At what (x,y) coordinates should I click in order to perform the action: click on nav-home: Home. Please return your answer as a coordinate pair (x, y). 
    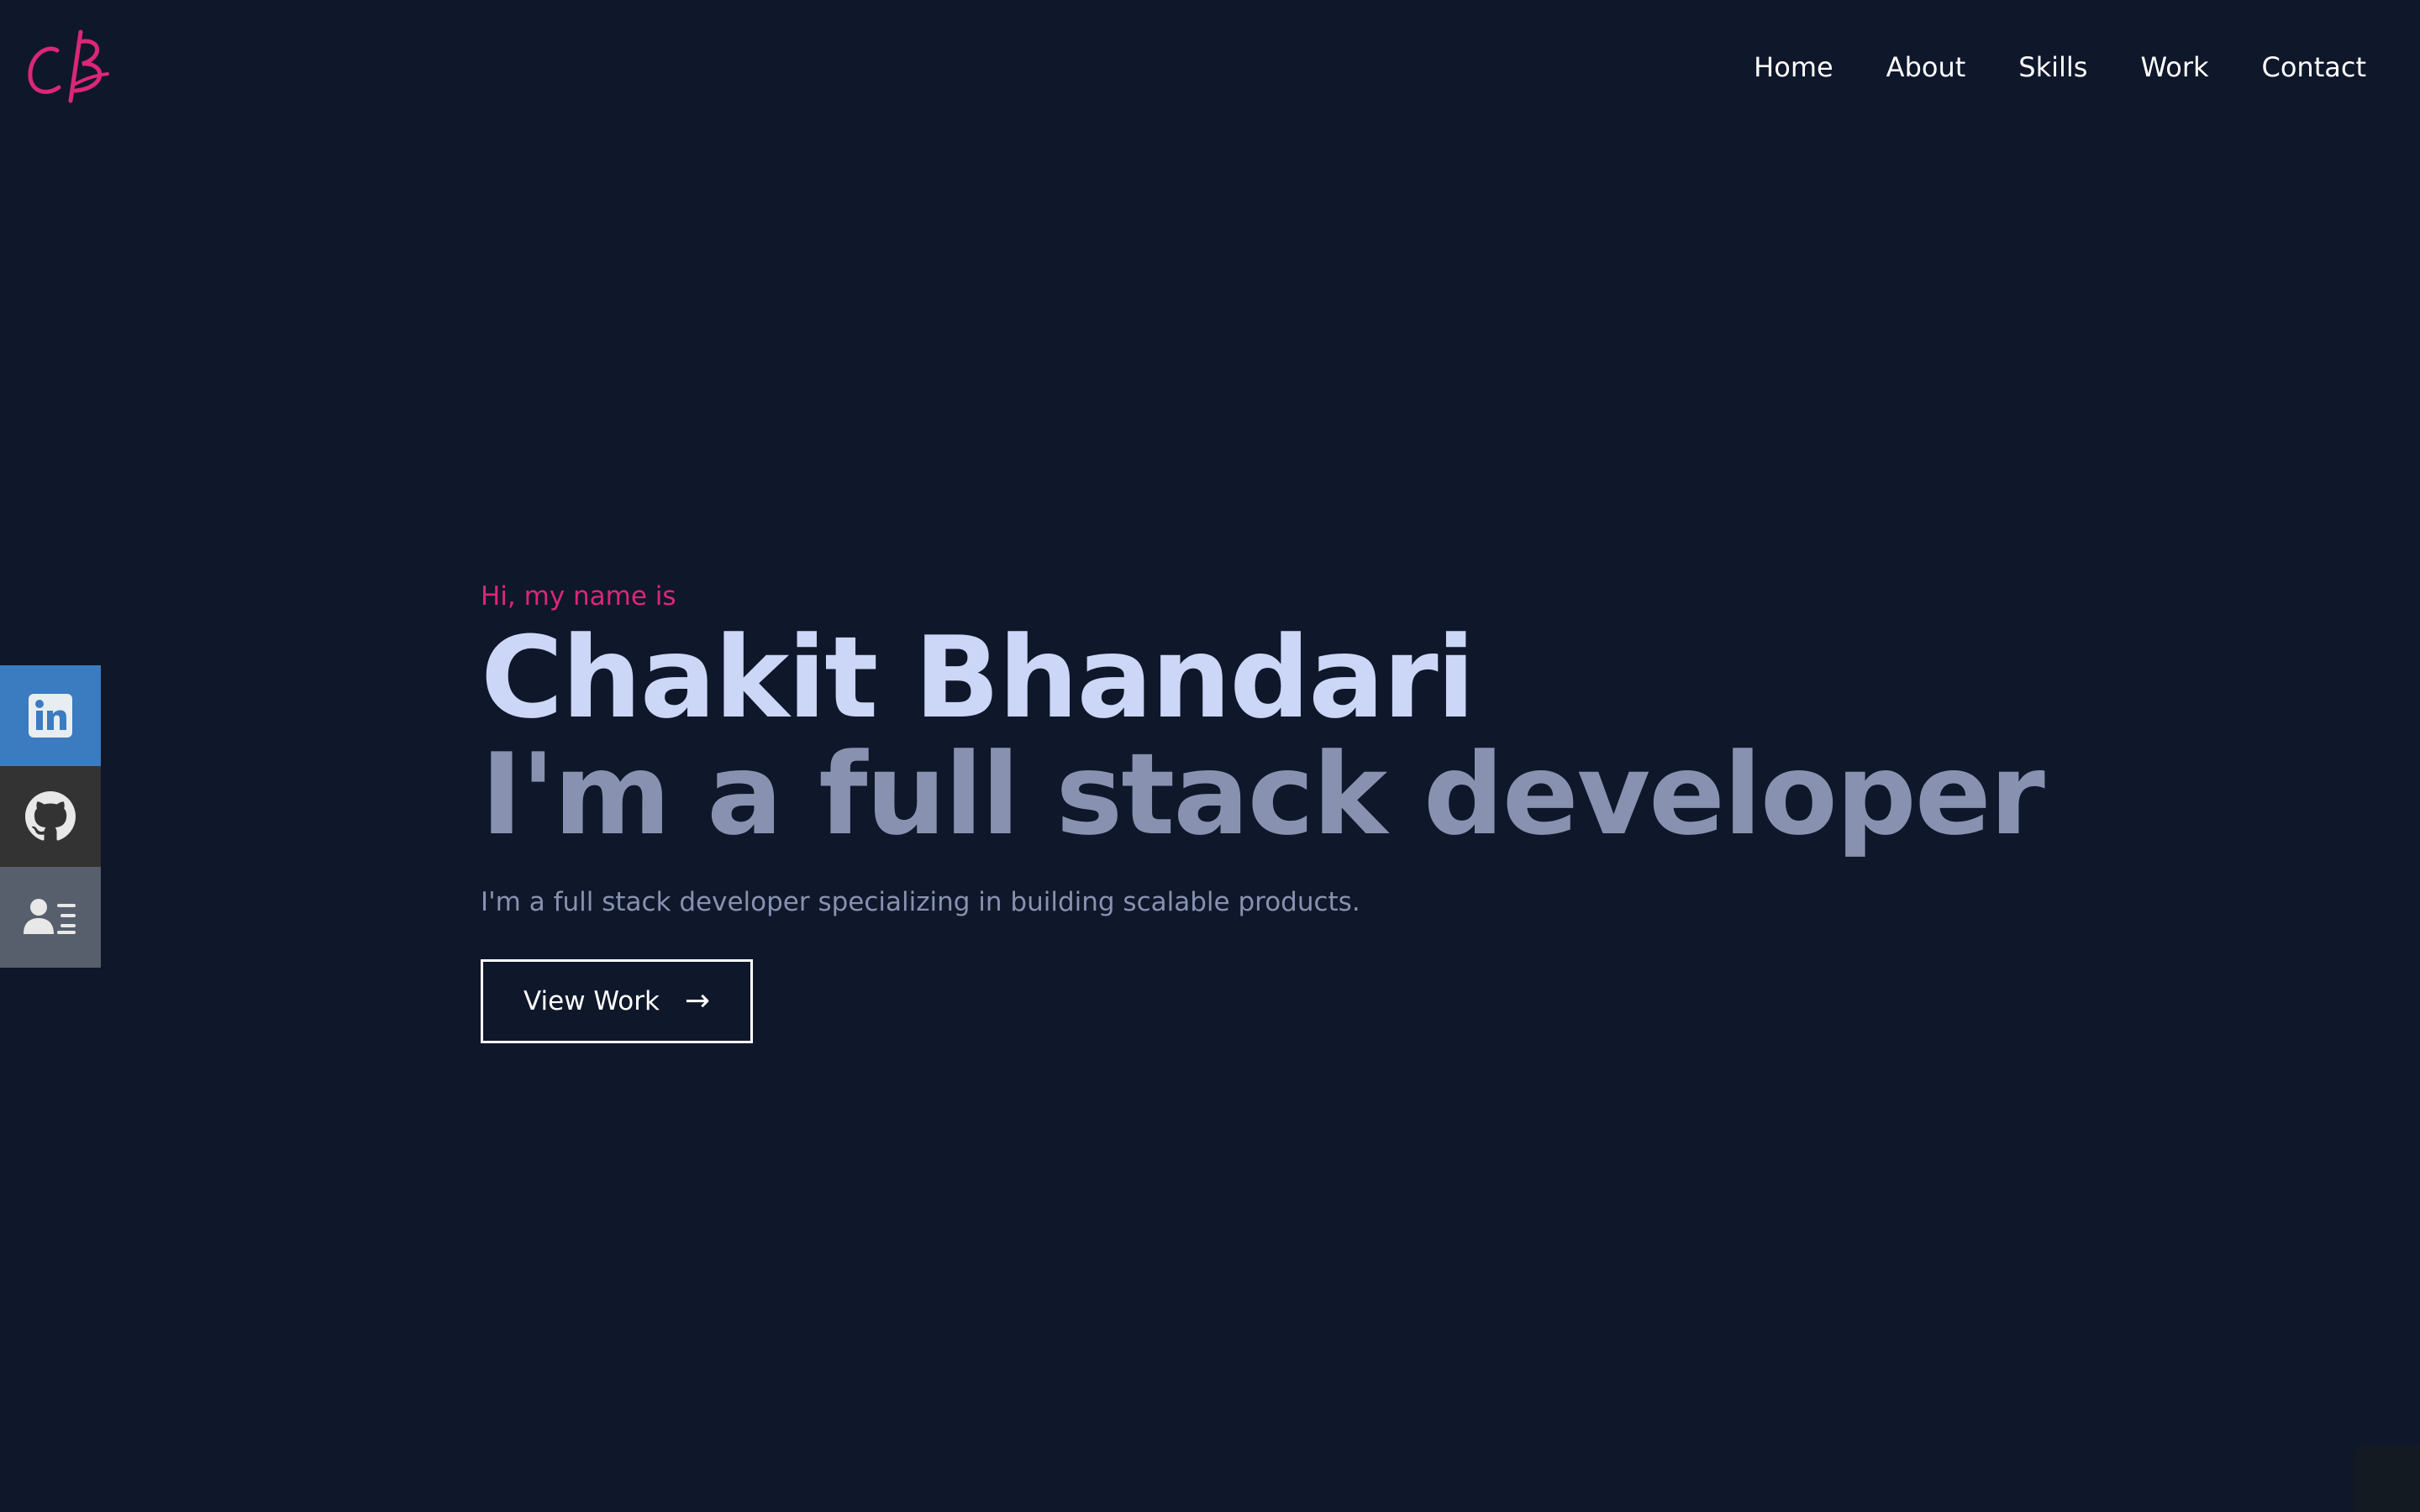
    Looking at the image, I should click on (1794, 67).